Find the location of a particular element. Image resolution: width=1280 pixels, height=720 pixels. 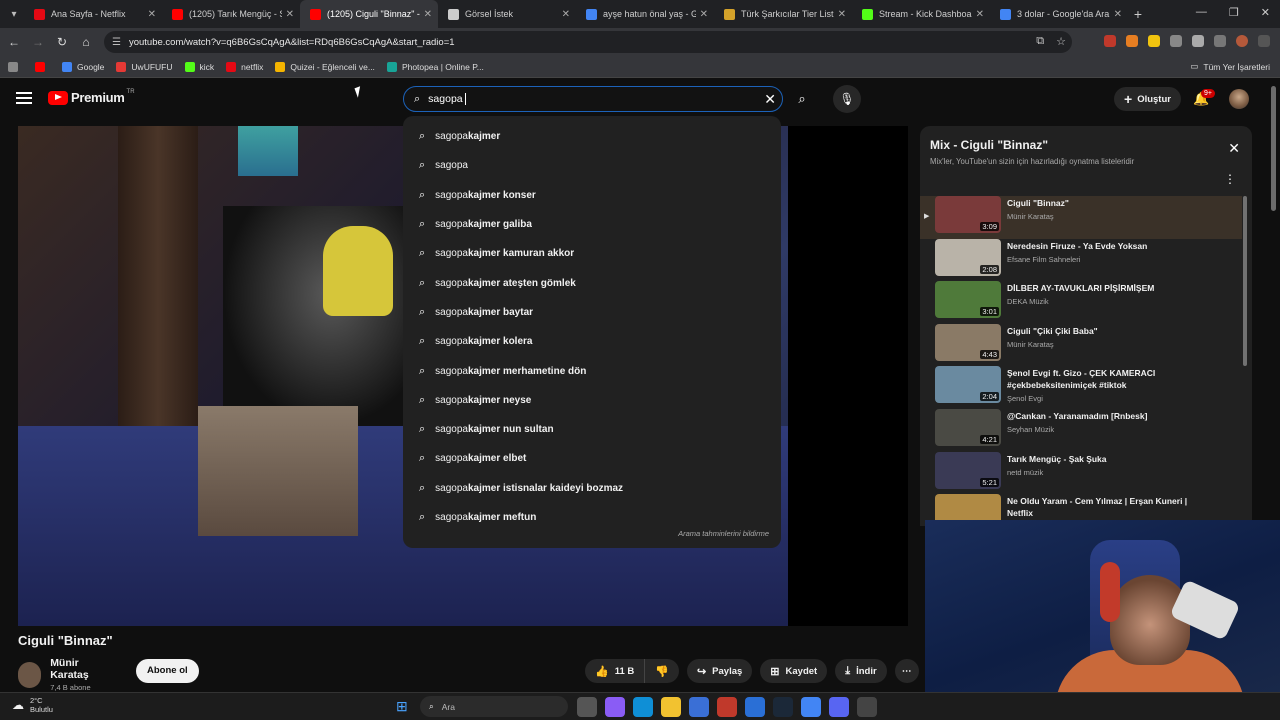

browser-tab: (1205) Ciguli "Binnaz" - Yo ✕ is located at coordinates (369, 14).